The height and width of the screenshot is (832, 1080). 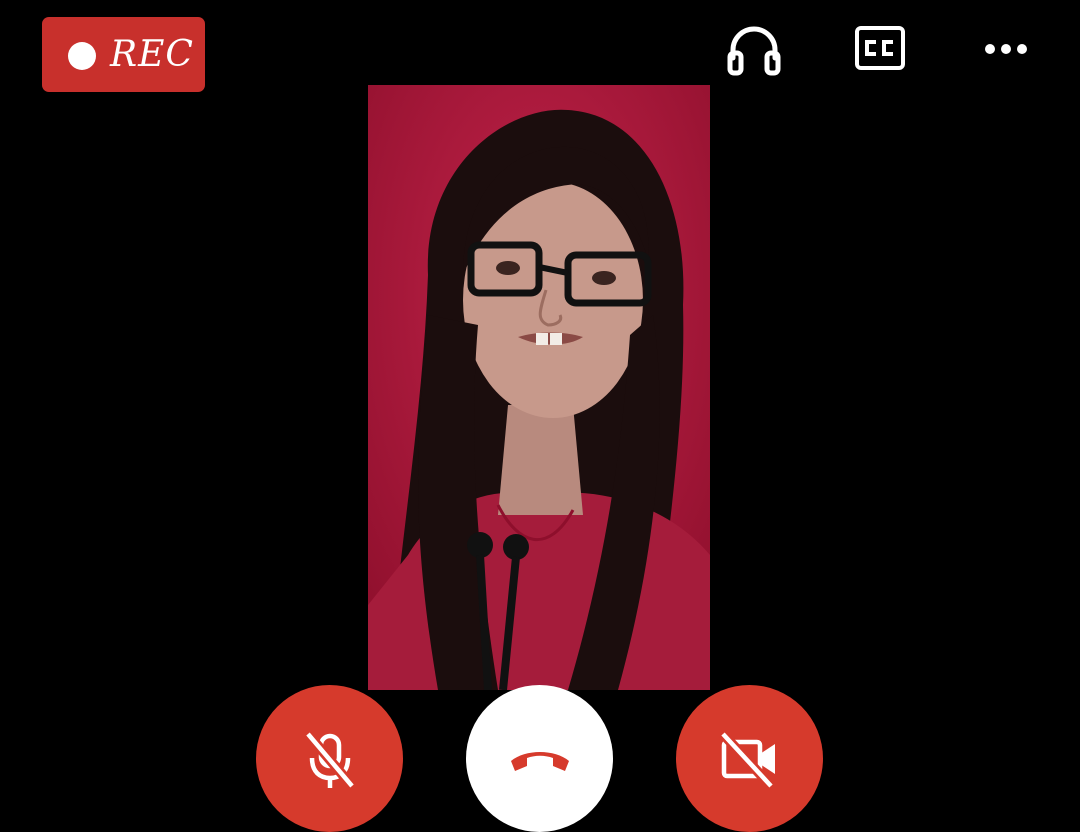 I want to click on mic-off-icon, so click(x=329, y=760).